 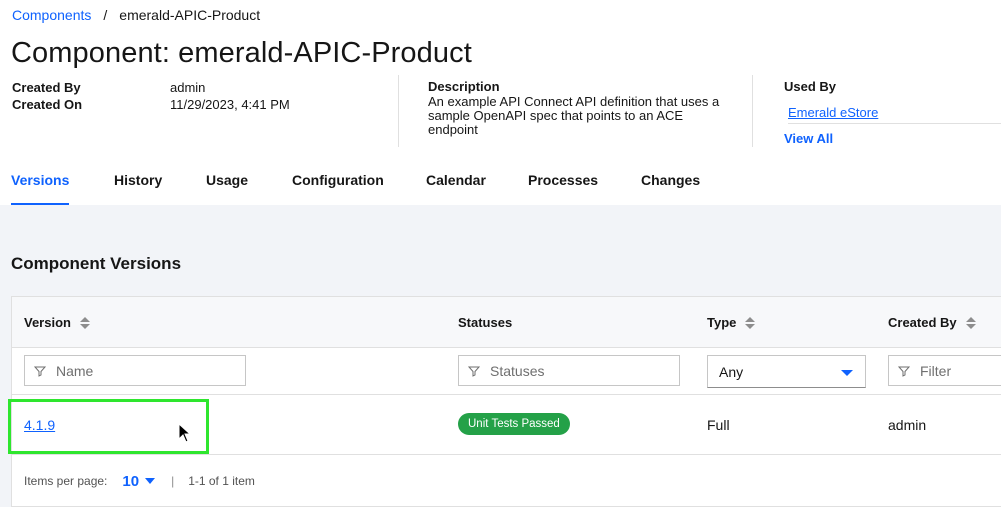 What do you see at coordinates (722, 322) in the screenshot?
I see `column-header-label: Type` at bounding box center [722, 322].